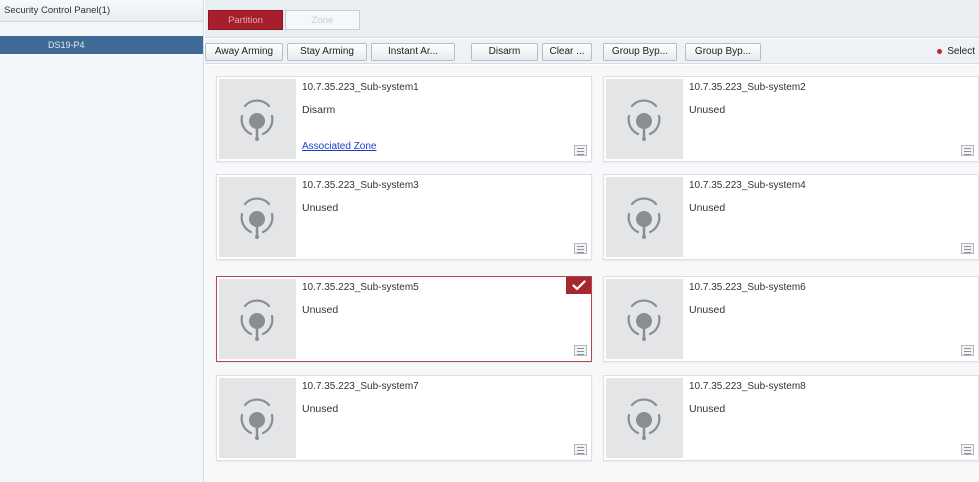 The height and width of the screenshot is (482, 979). What do you see at coordinates (961, 51) in the screenshot?
I see `select-all-label: Select` at bounding box center [961, 51].